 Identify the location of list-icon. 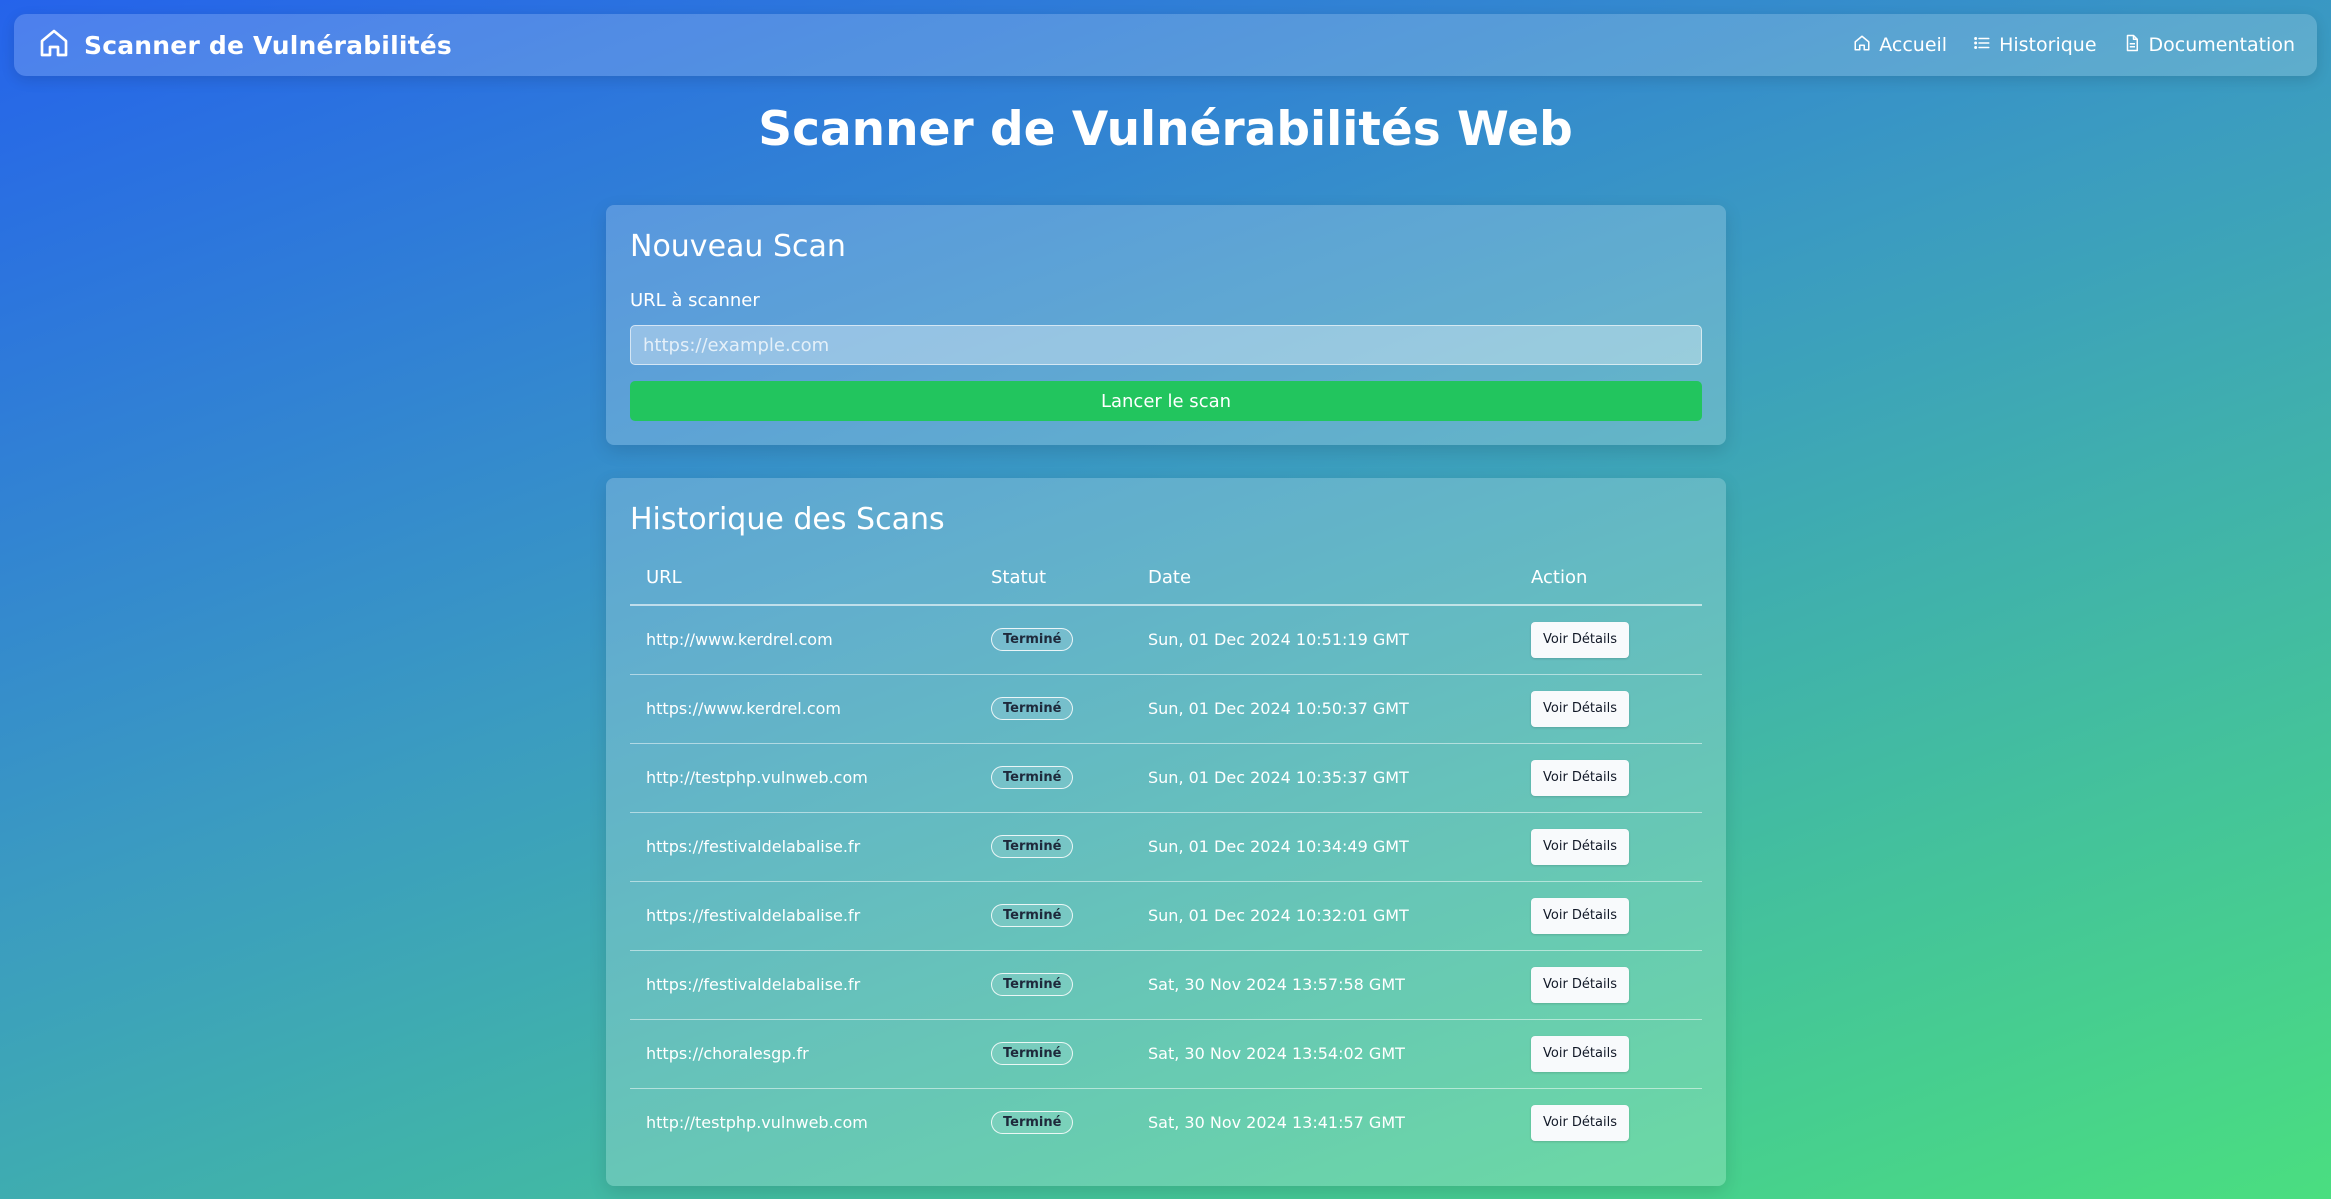
(1982, 45).